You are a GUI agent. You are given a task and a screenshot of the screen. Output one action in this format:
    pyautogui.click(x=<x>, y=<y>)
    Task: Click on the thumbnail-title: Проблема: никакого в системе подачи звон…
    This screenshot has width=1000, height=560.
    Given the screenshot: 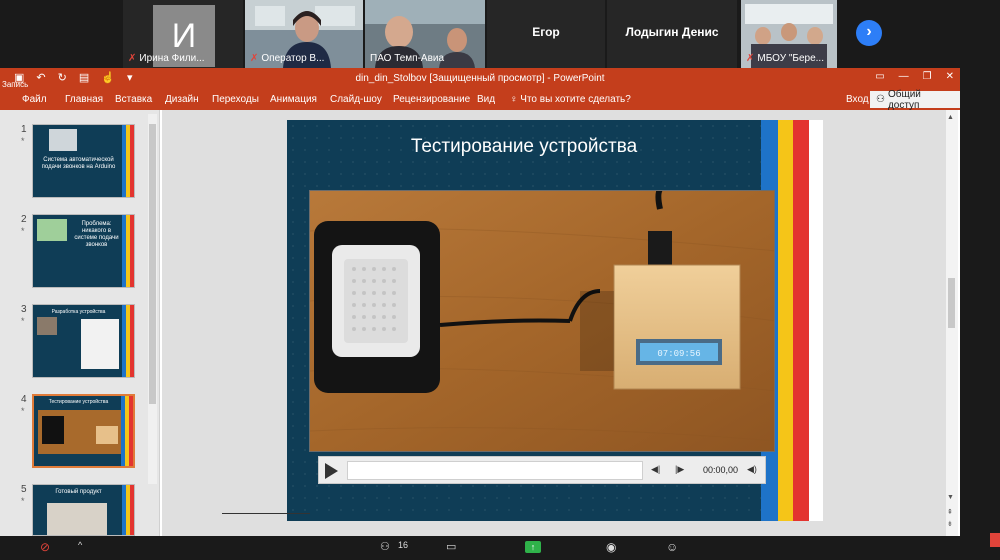 What is the action you would take?
    pyautogui.click(x=96, y=234)
    